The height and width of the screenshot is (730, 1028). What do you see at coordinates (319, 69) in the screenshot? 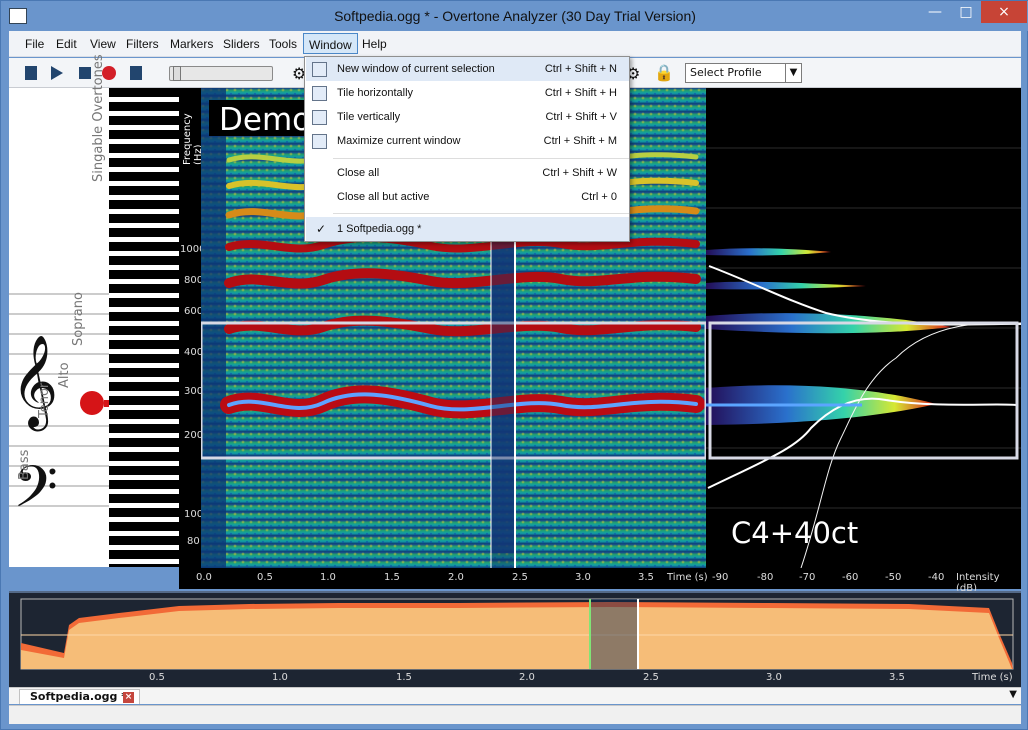
I see `new-window-icon` at bounding box center [319, 69].